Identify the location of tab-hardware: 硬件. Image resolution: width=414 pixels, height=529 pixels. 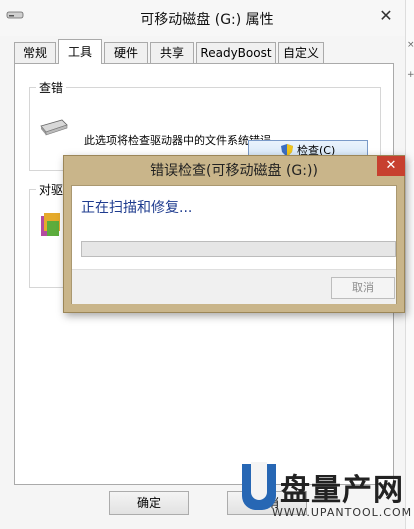
(126, 52).